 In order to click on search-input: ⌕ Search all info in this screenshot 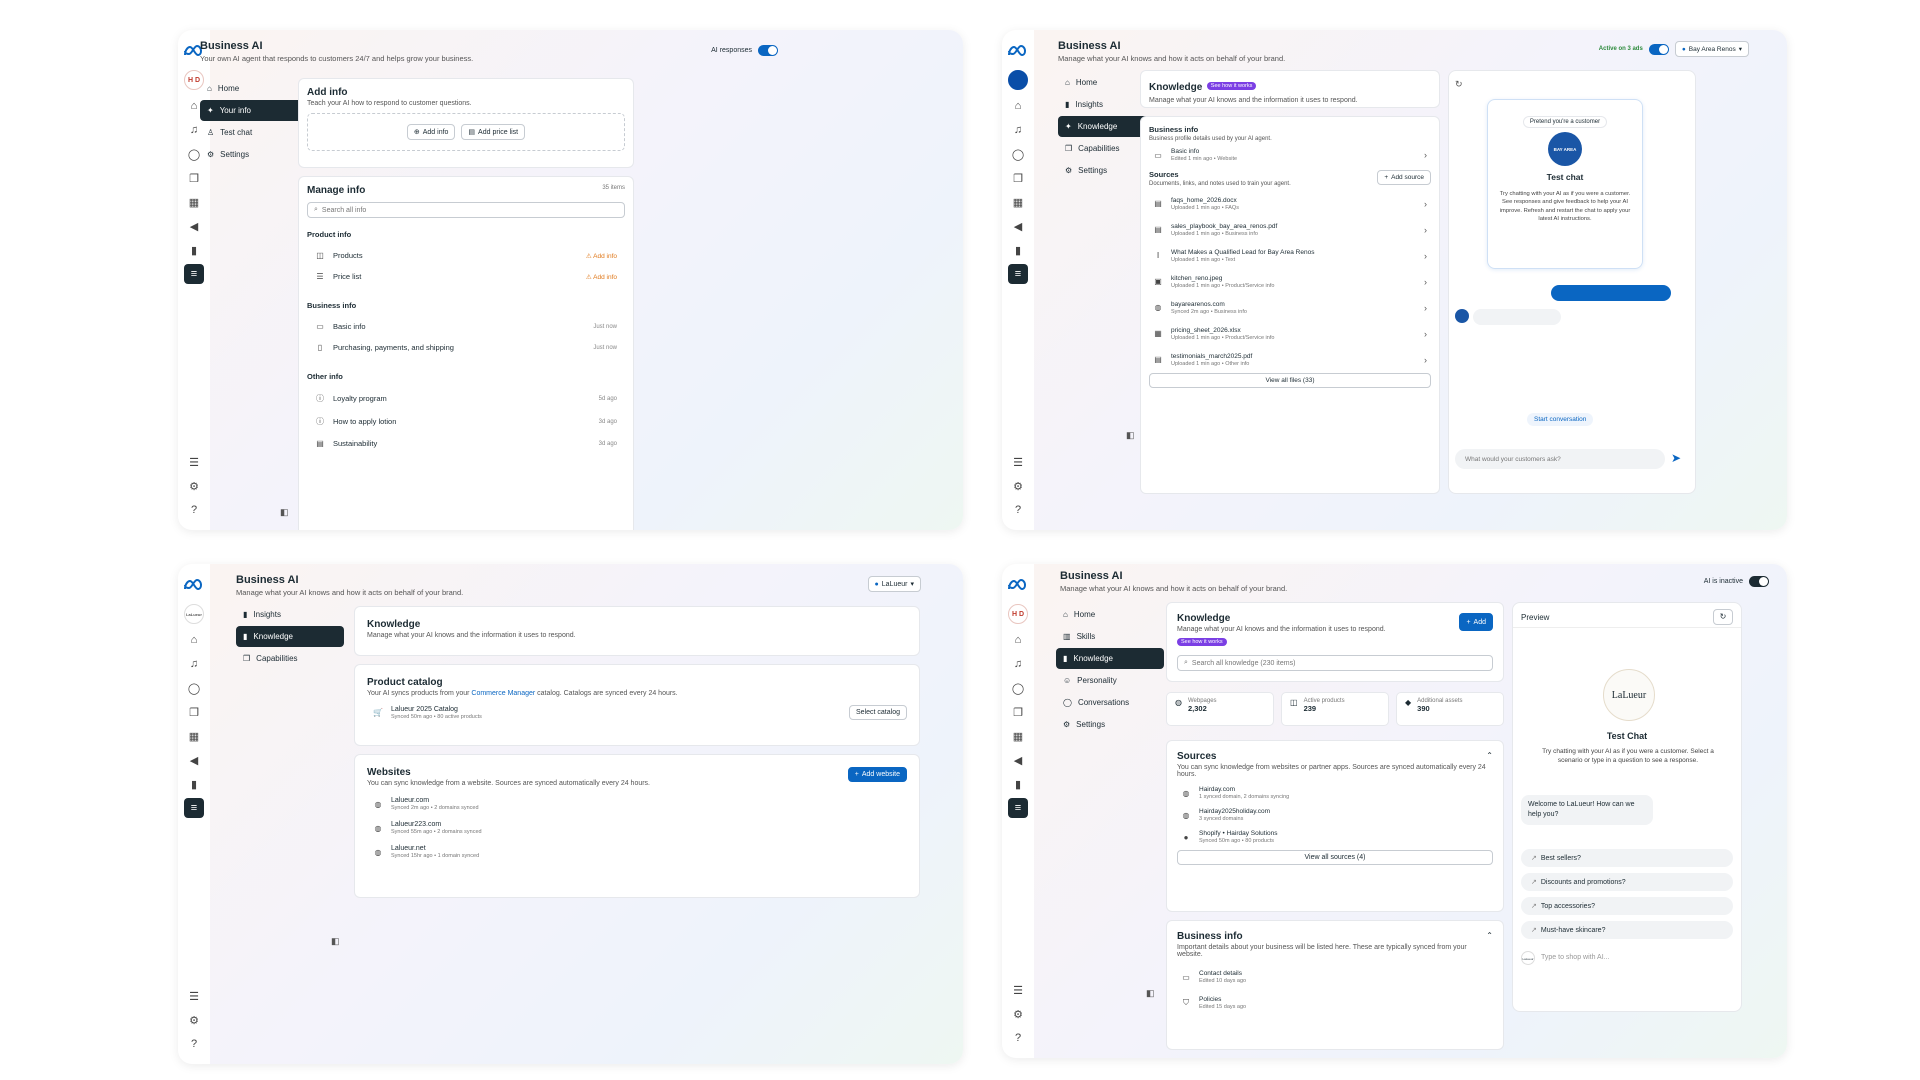, I will do `click(466, 210)`.